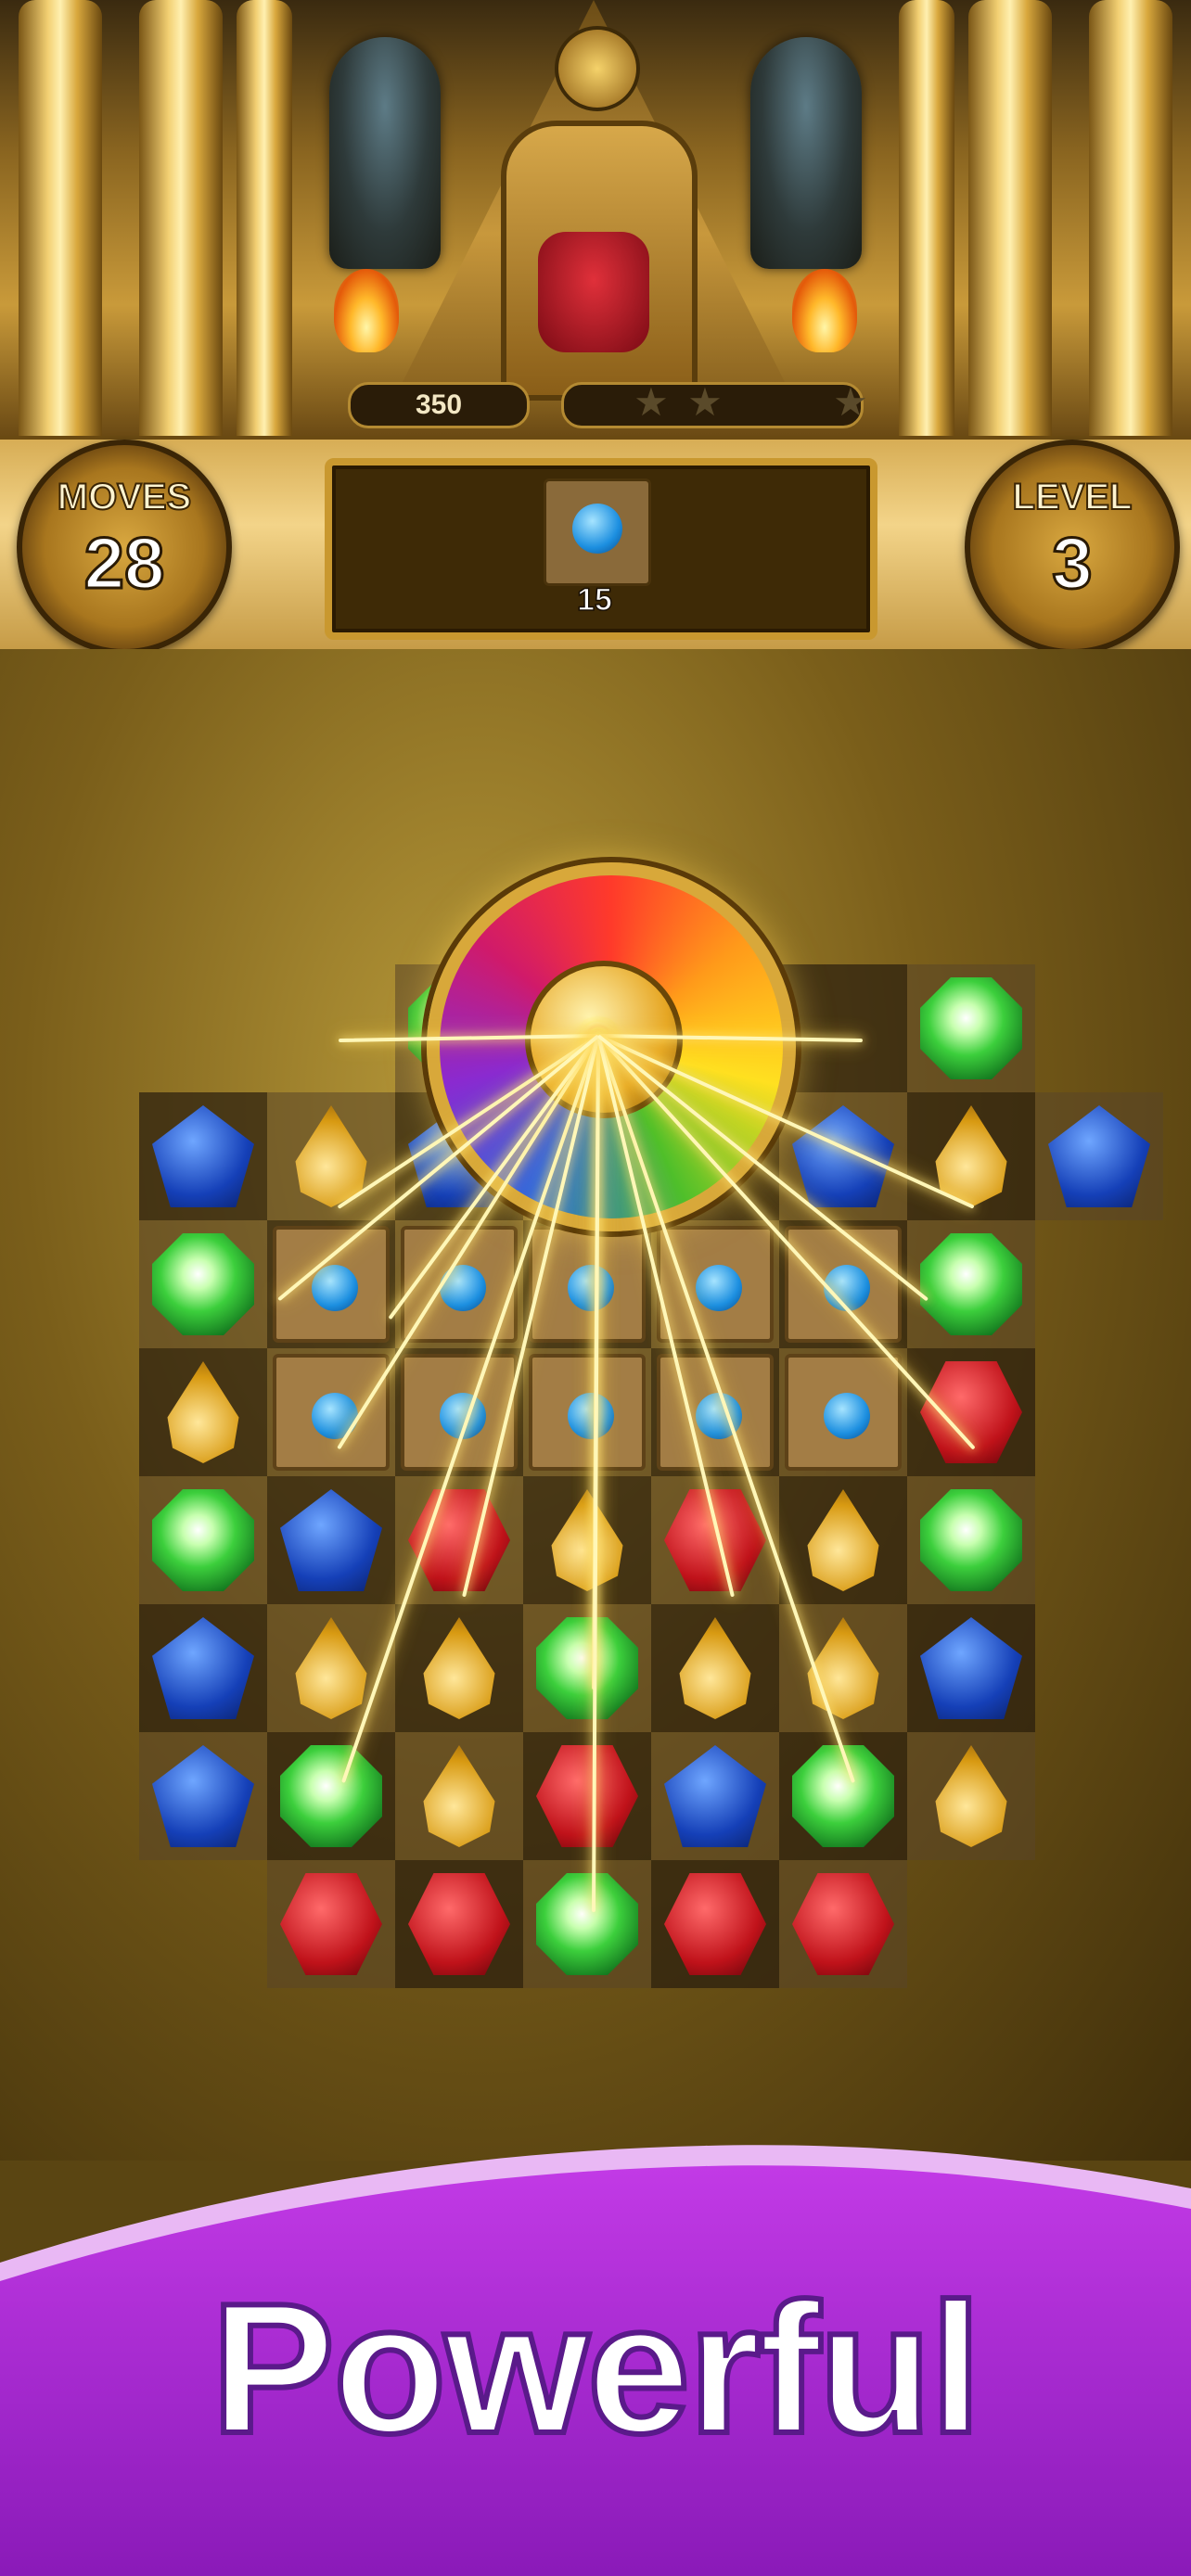  Describe the element at coordinates (1073, 563) in the screenshot. I see `level-value: 3` at that location.